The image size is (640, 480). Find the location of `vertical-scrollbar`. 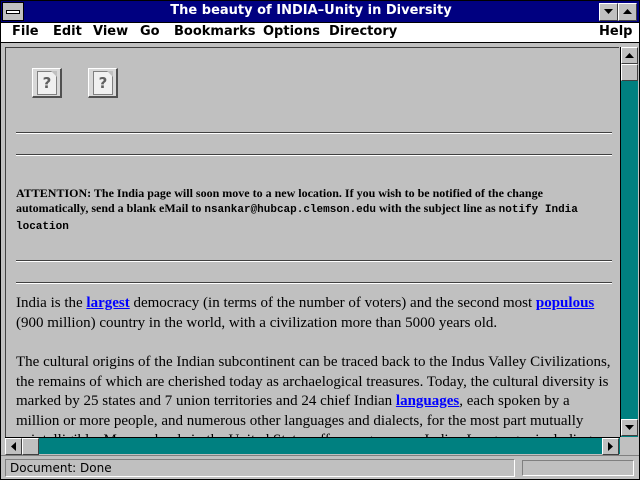

vertical-scrollbar is located at coordinates (629, 242).